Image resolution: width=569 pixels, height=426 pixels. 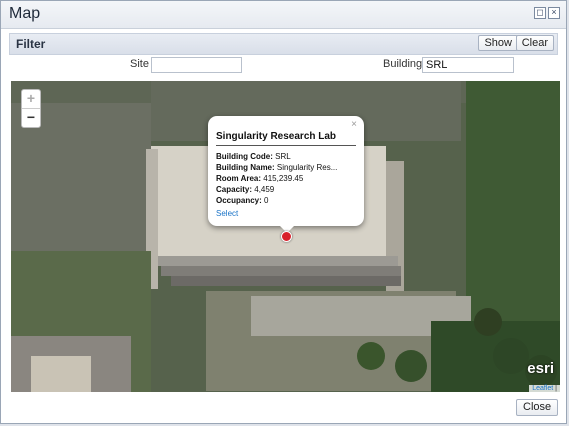 What do you see at coordinates (498, 43) in the screenshot?
I see `show-button: Show` at bounding box center [498, 43].